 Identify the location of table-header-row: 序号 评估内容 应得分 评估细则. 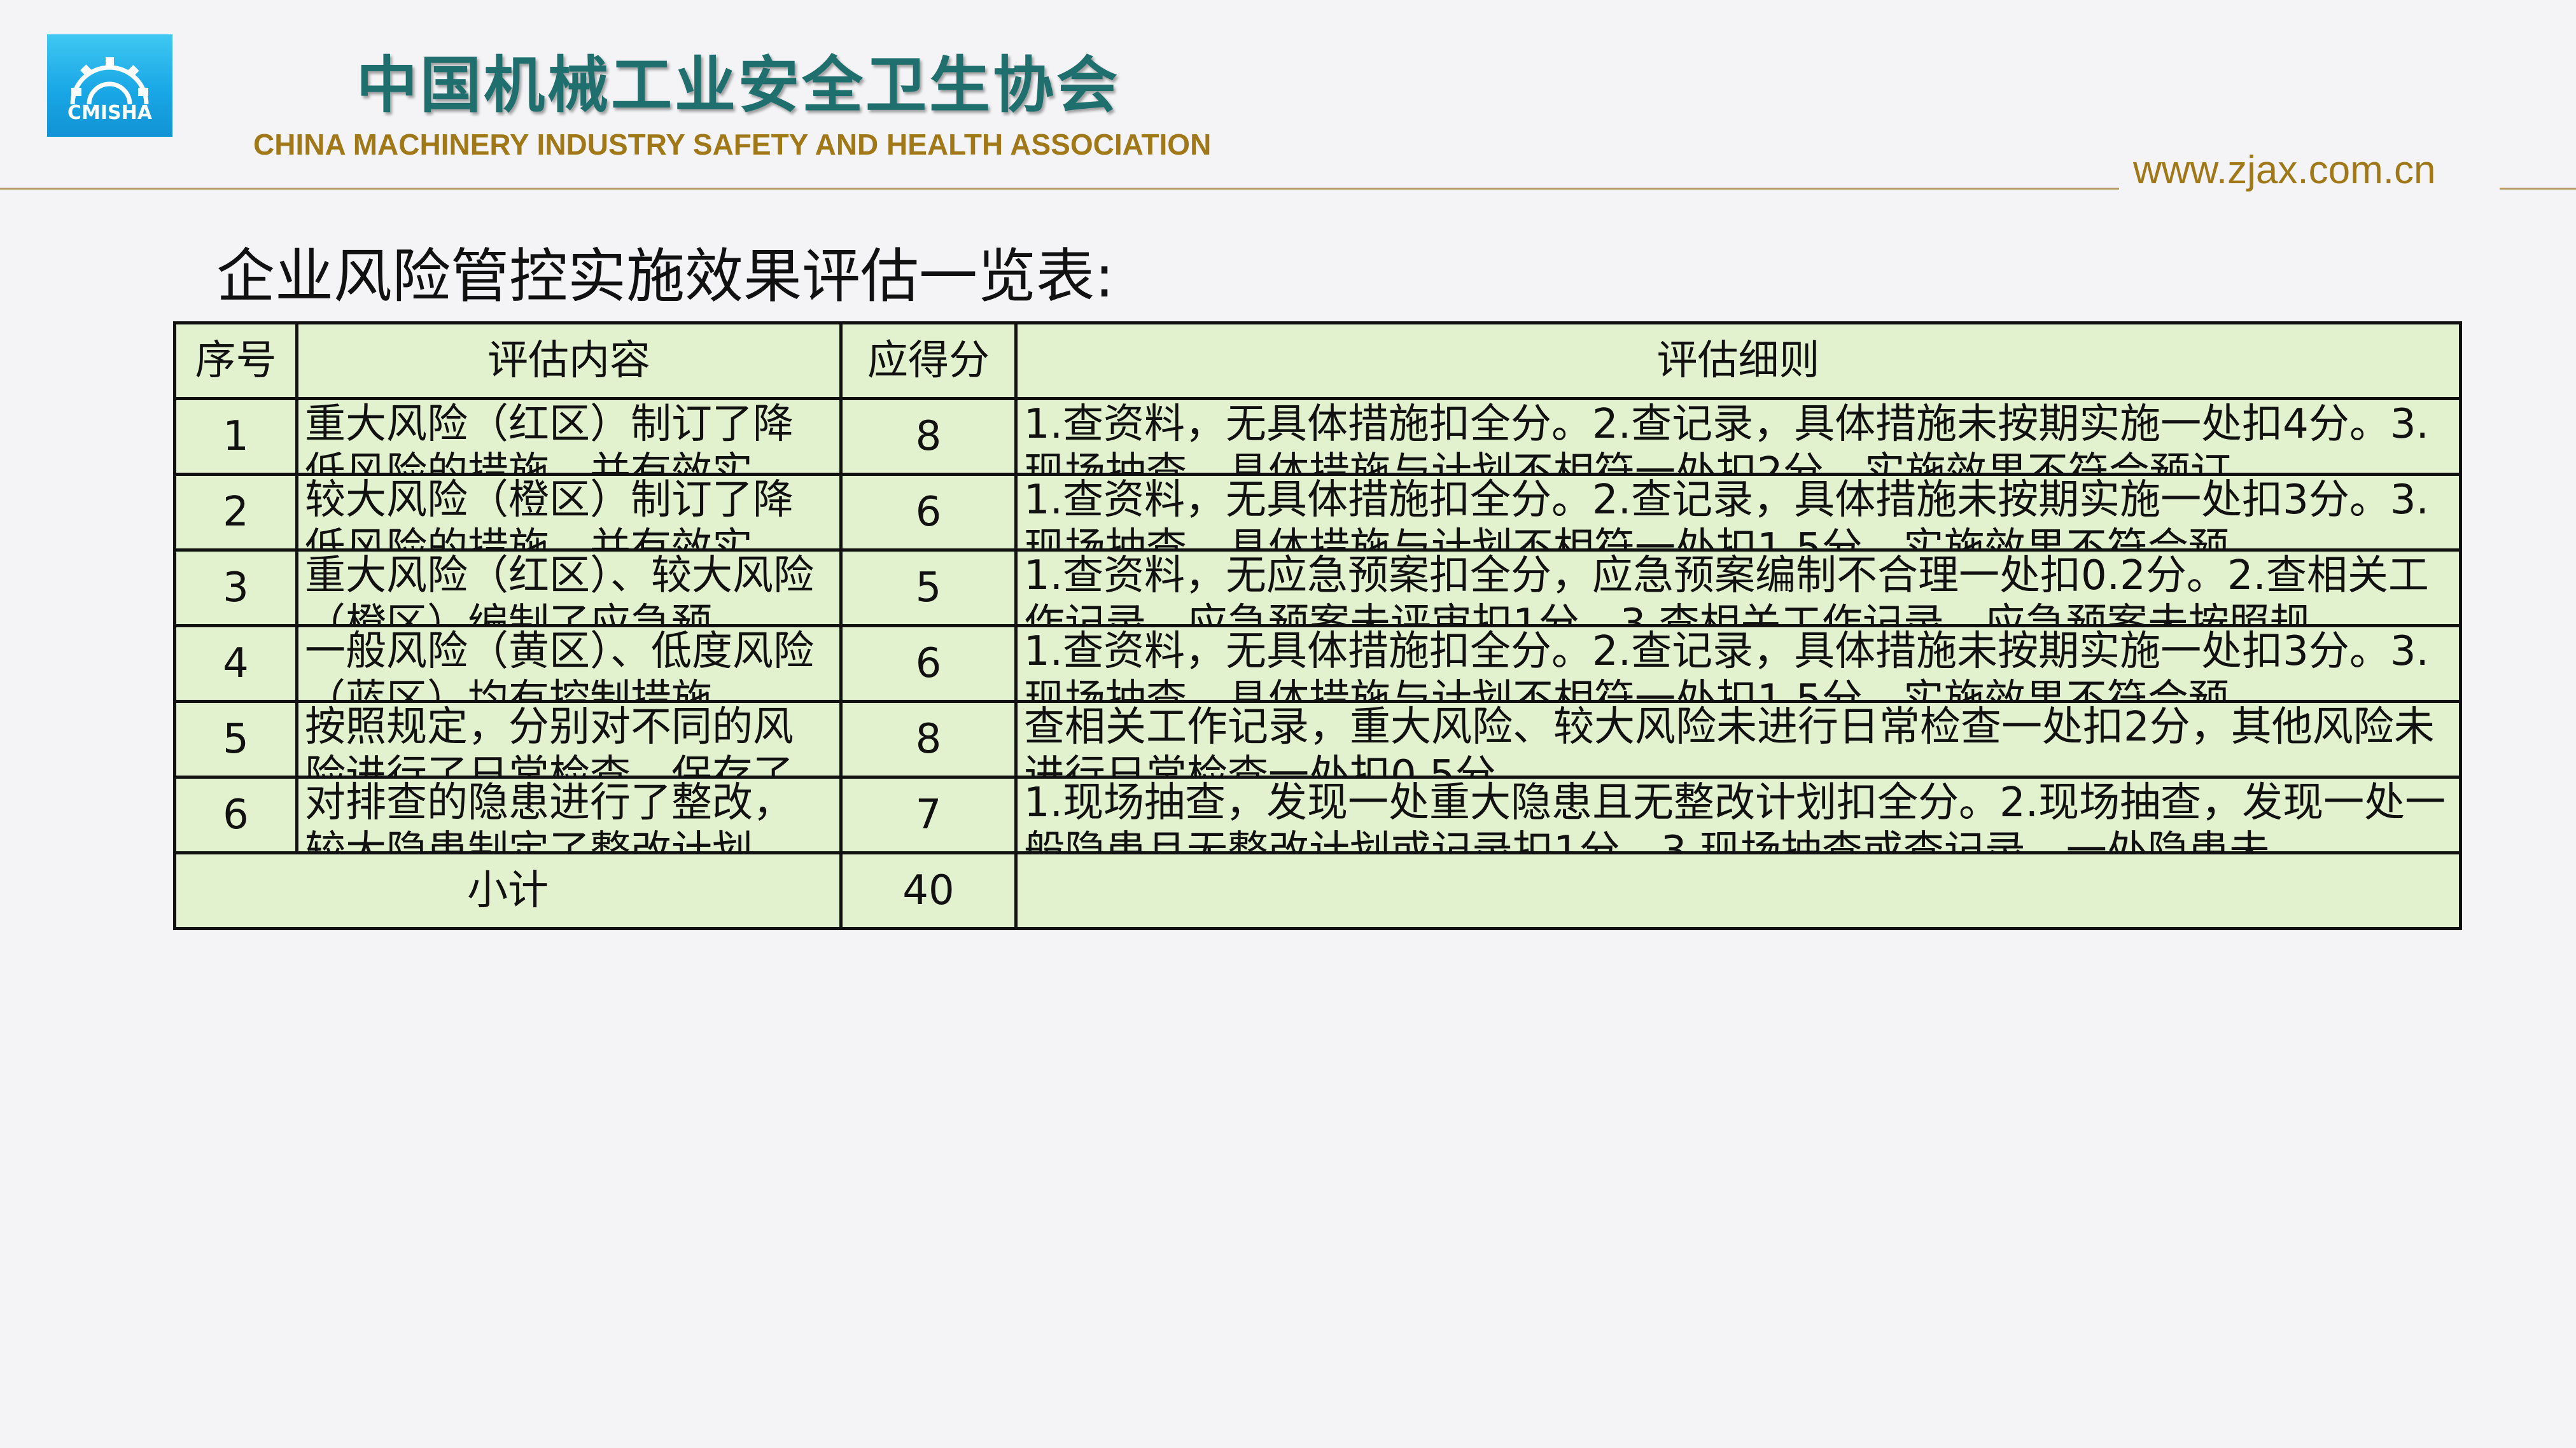
(1317, 360).